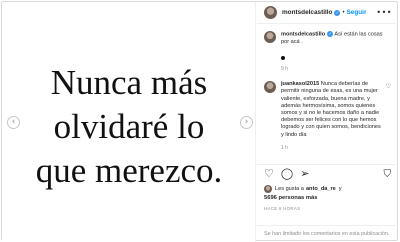 The width and height of the screenshot is (400, 242). I want to click on comment-like-icon: ♡, so click(388, 117).